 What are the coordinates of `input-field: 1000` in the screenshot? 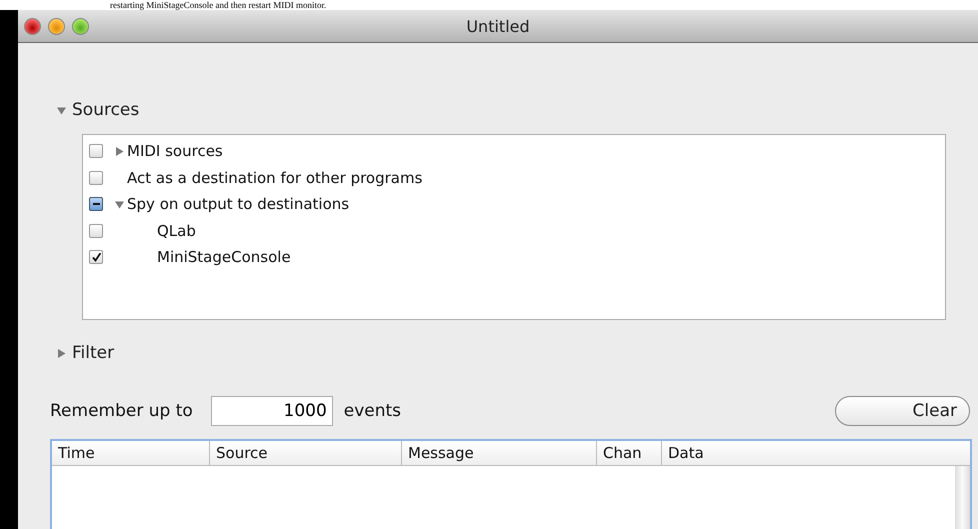 It's located at (271, 411).